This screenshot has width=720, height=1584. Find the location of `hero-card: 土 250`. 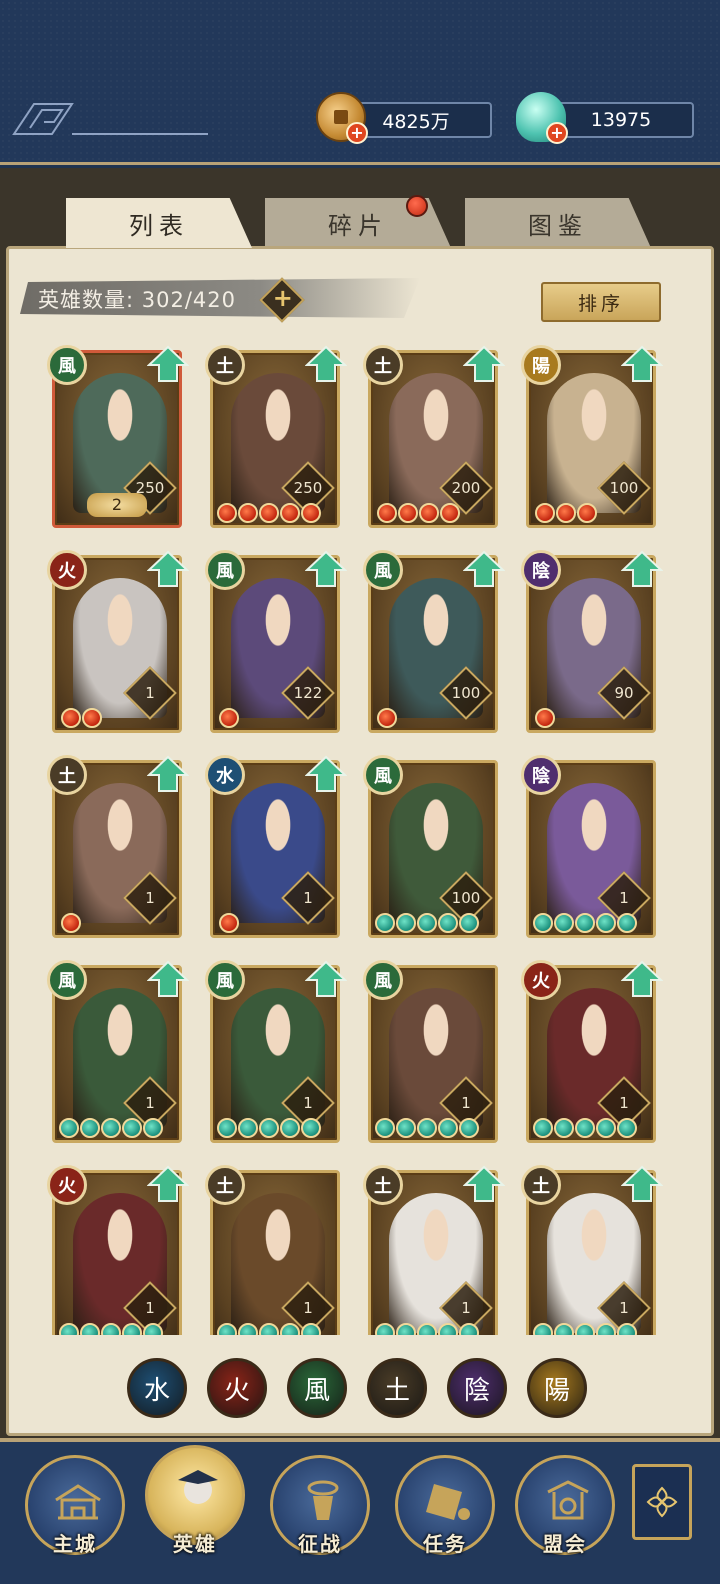

hero-card: 土 250 is located at coordinates (276, 436).